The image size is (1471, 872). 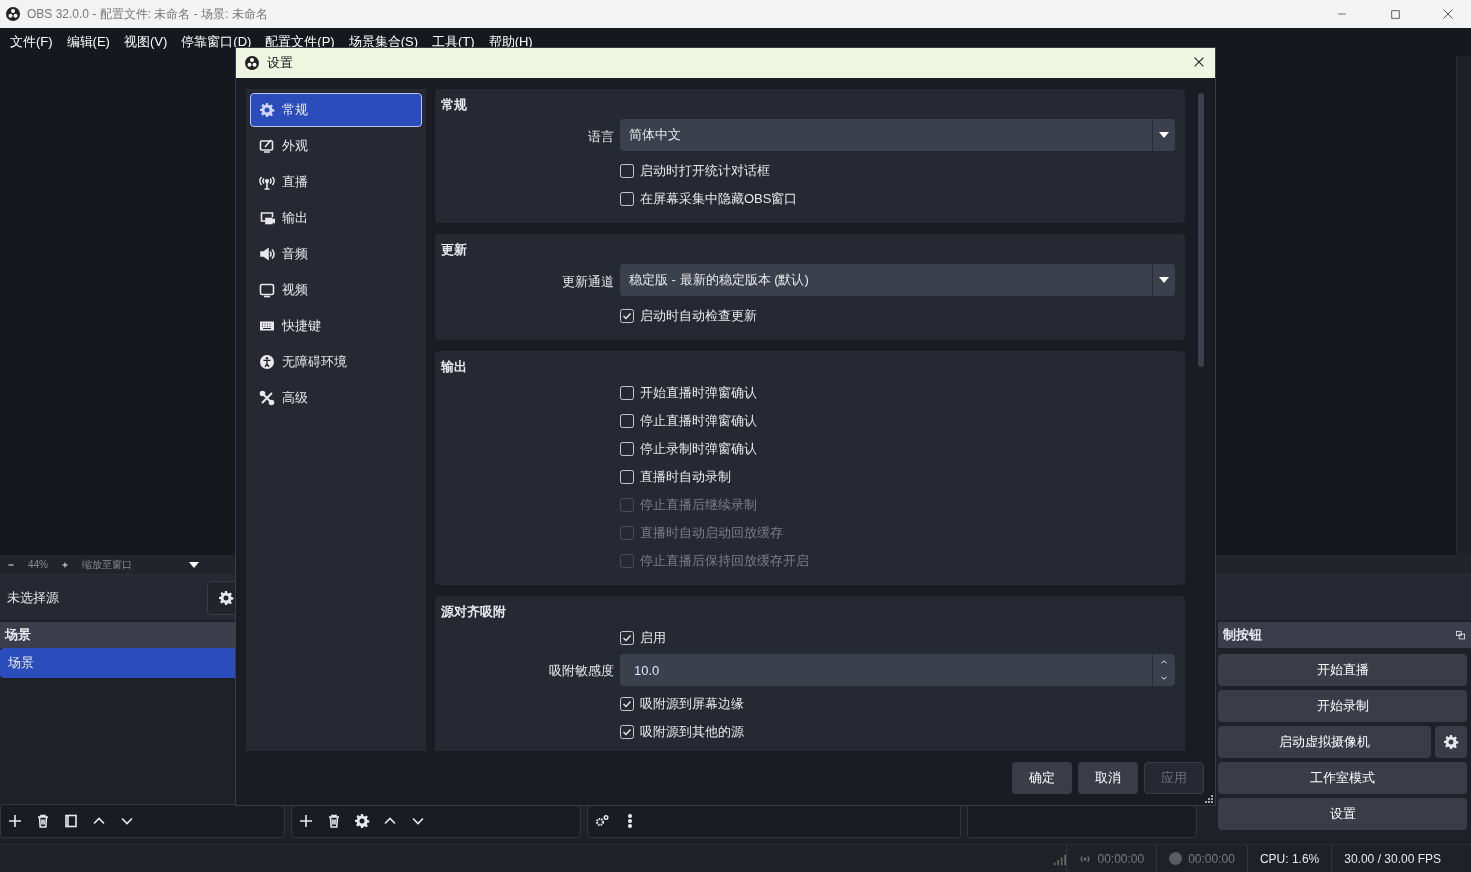 I want to click on cpu-usage: CPU: 1.6%, so click(x=1289, y=858).